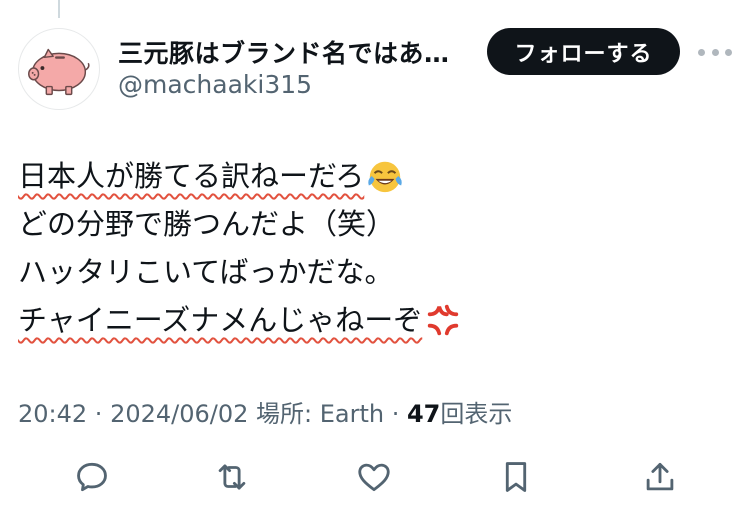  I want to click on more-options-icon, so click(715, 52).